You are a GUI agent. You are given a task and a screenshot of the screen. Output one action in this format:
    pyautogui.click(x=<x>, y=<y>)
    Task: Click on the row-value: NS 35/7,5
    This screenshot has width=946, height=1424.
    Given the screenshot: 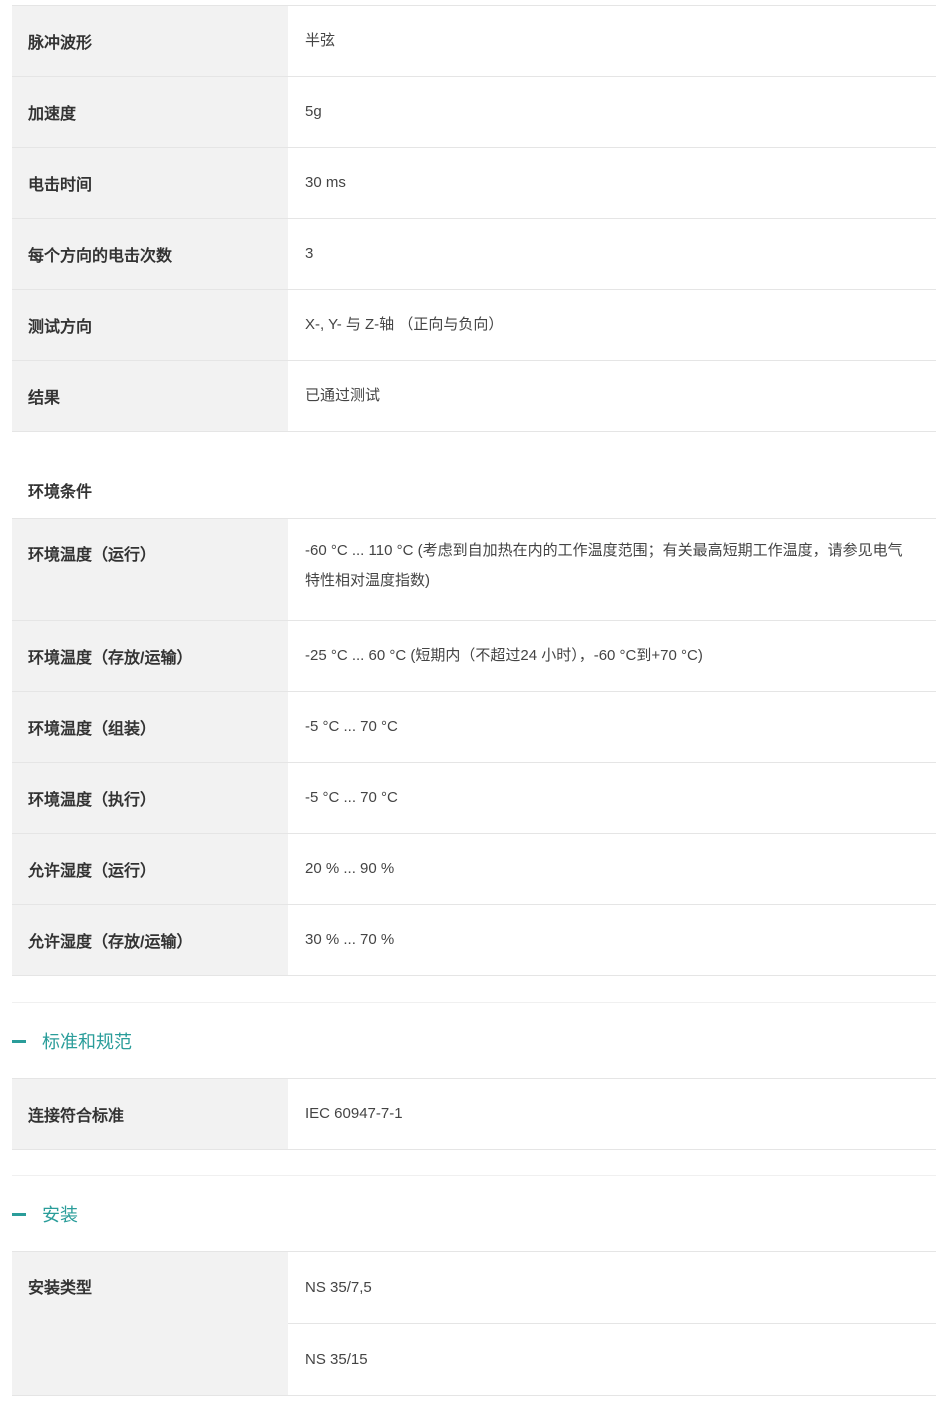 What is the action you would take?
    pyautogui.click(x=612, y=1288)
    